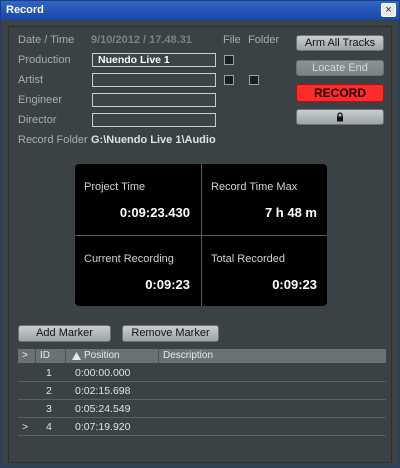  Describe the element at coordinates (53, 140) in the screenshot. I see `record-folder-label: Record Folder` at that location.